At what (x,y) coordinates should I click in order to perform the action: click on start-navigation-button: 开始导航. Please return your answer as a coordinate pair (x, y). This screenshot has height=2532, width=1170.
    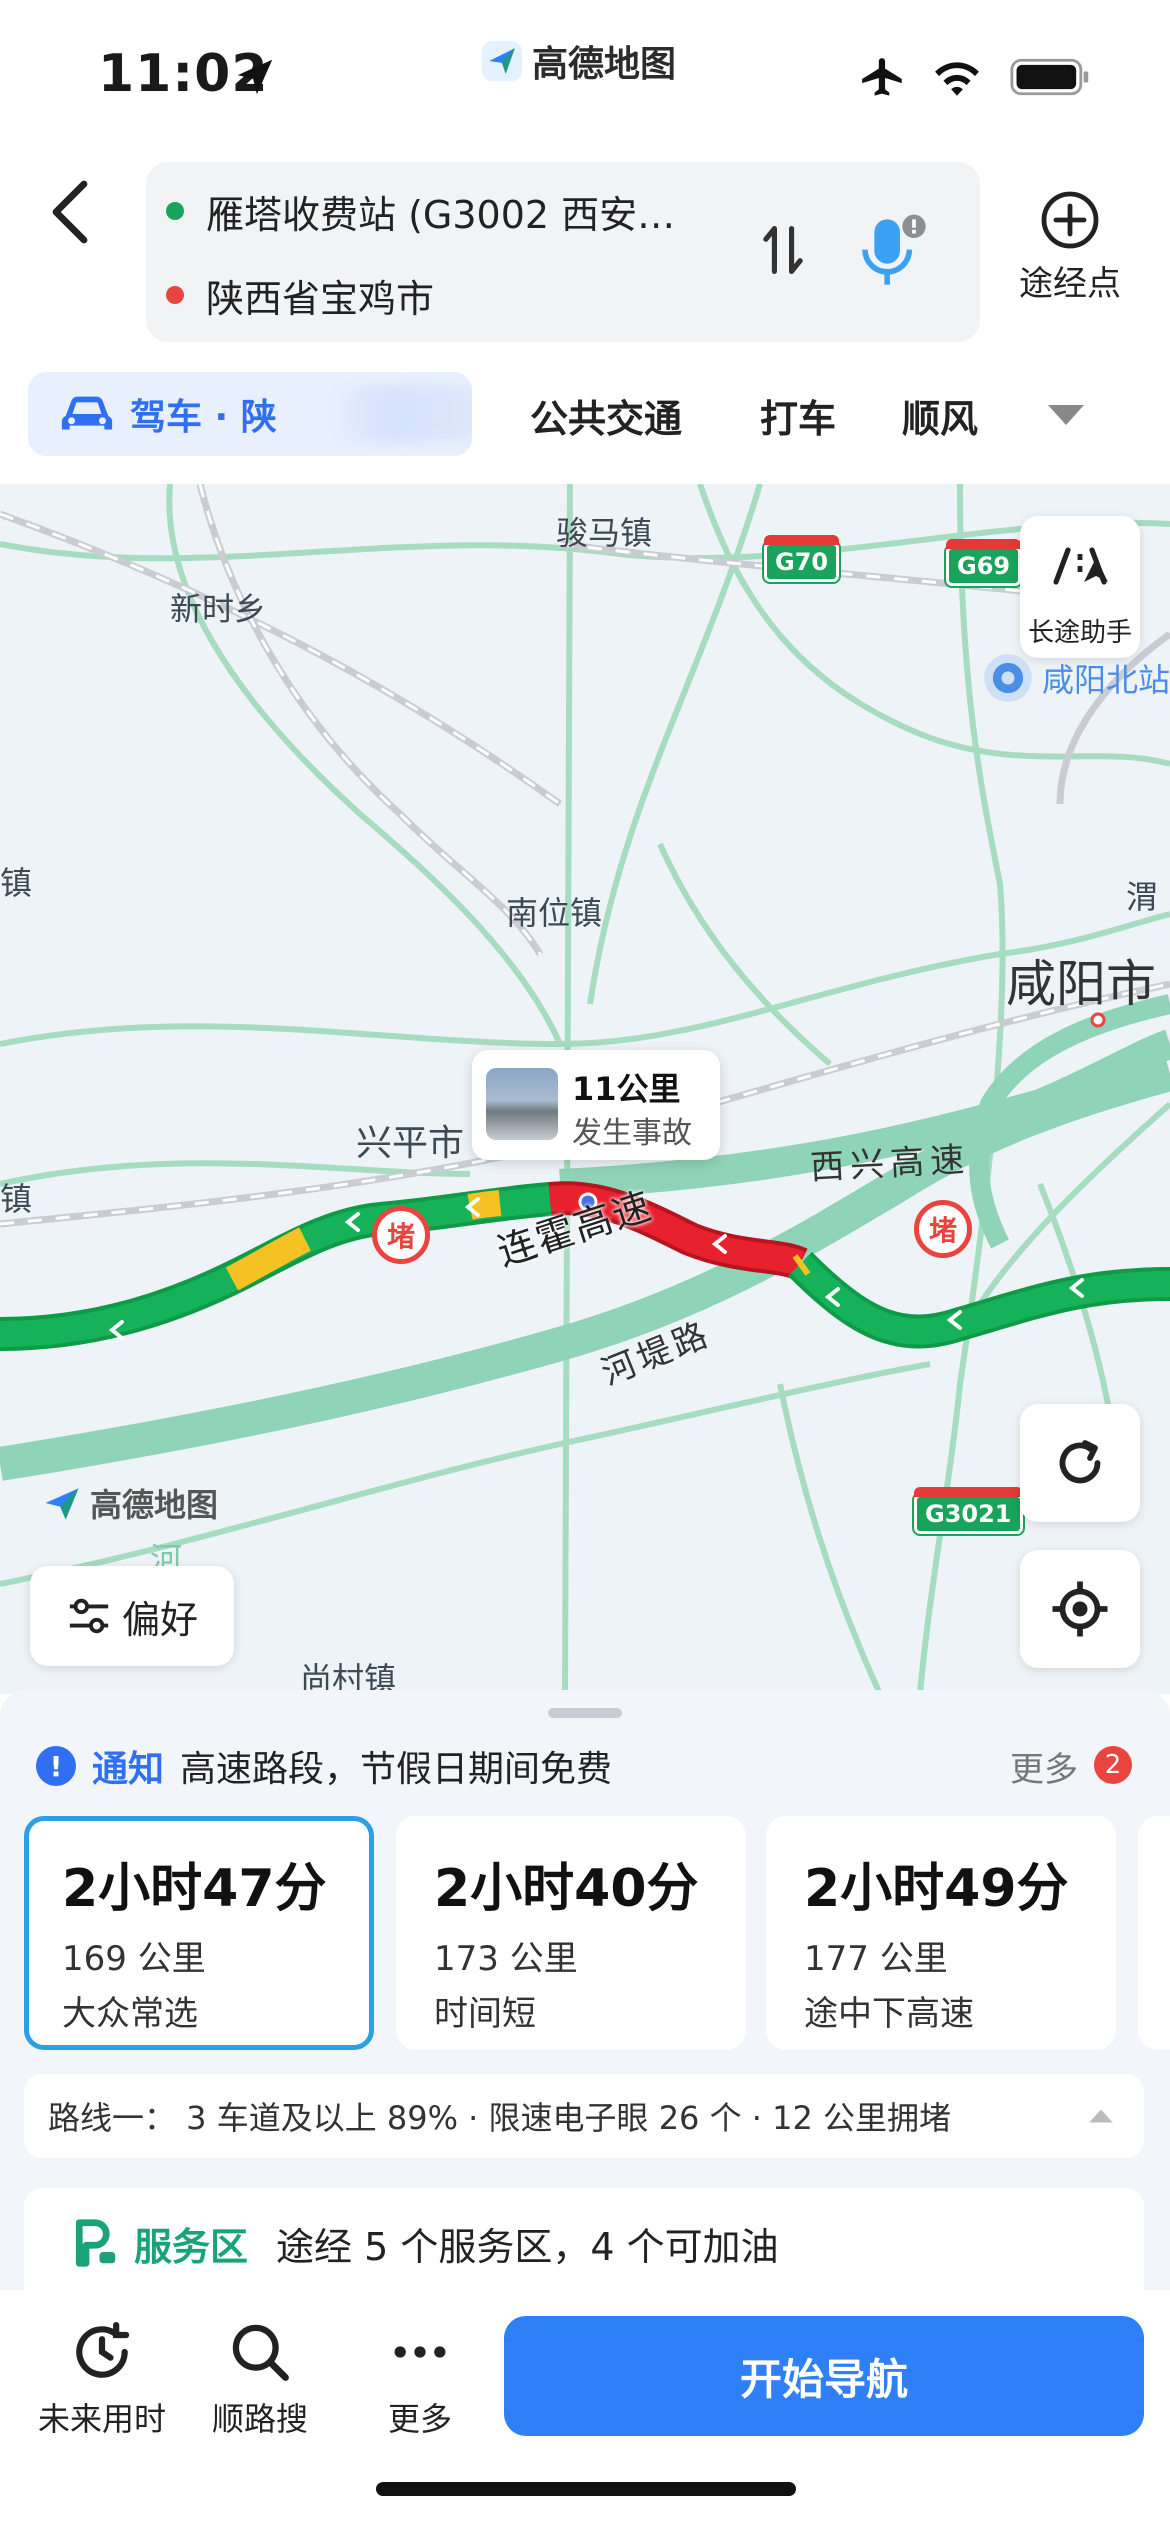
    Looking at the image, I should click on (824, 2376).